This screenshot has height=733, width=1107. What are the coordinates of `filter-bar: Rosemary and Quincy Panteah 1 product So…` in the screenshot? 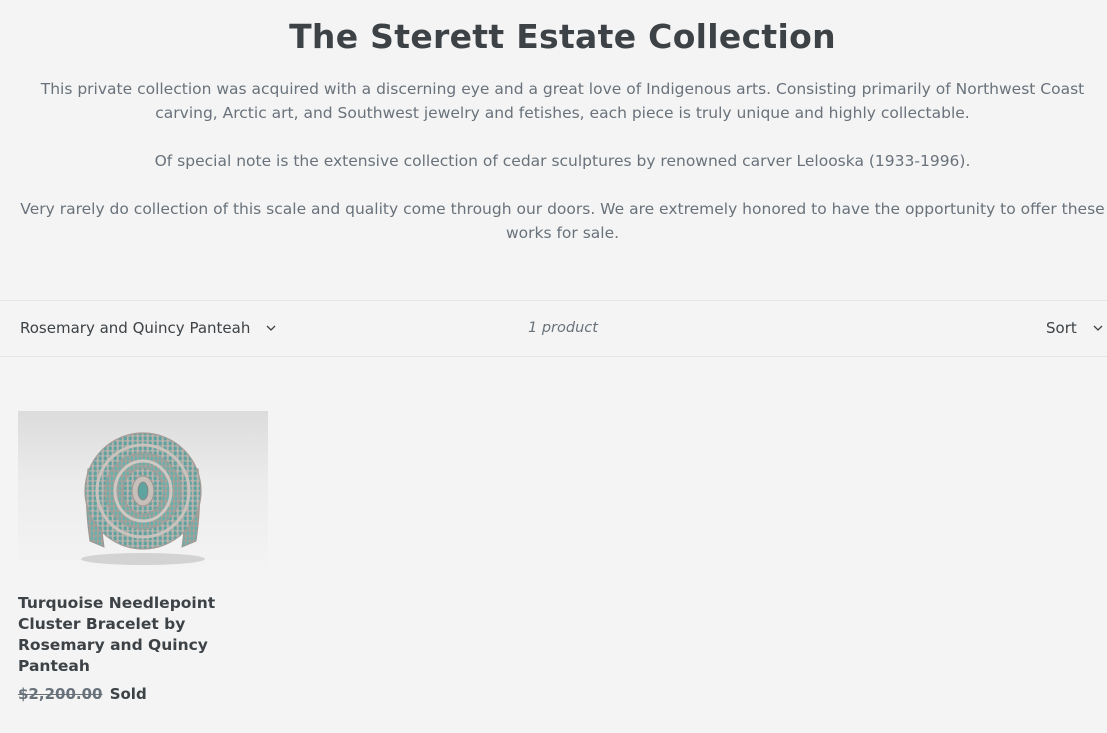 It's located at (553, 328).